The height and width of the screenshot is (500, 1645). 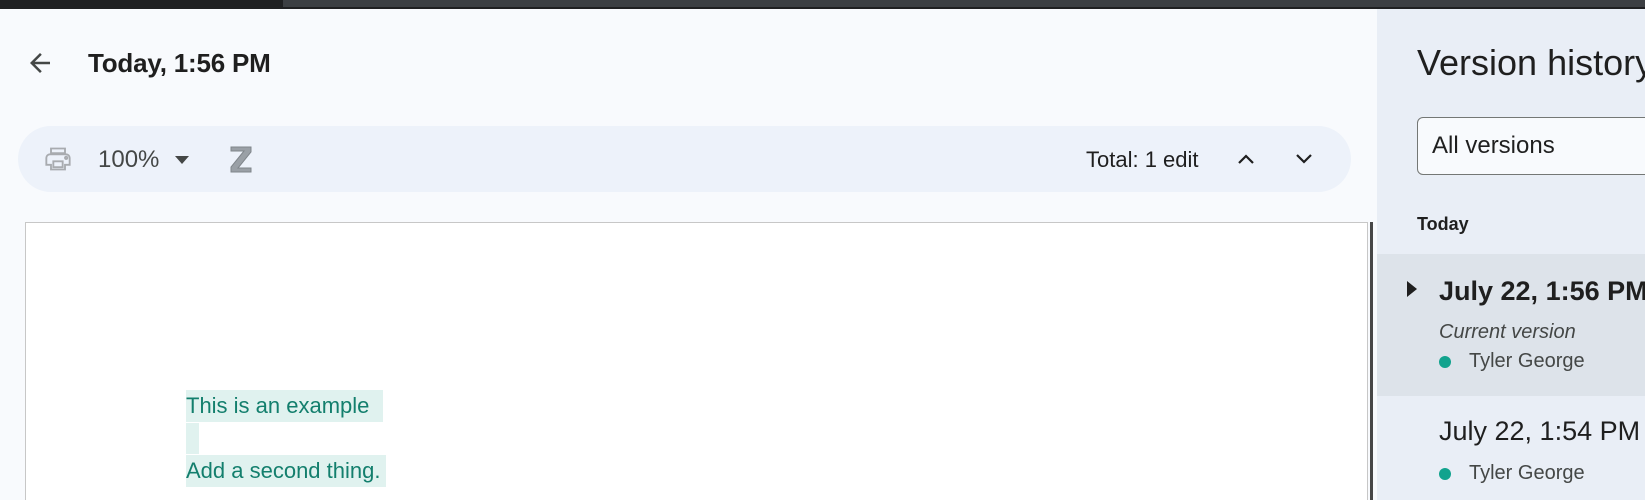 I want to click on window-top-strip, so click(x=822, y=4).